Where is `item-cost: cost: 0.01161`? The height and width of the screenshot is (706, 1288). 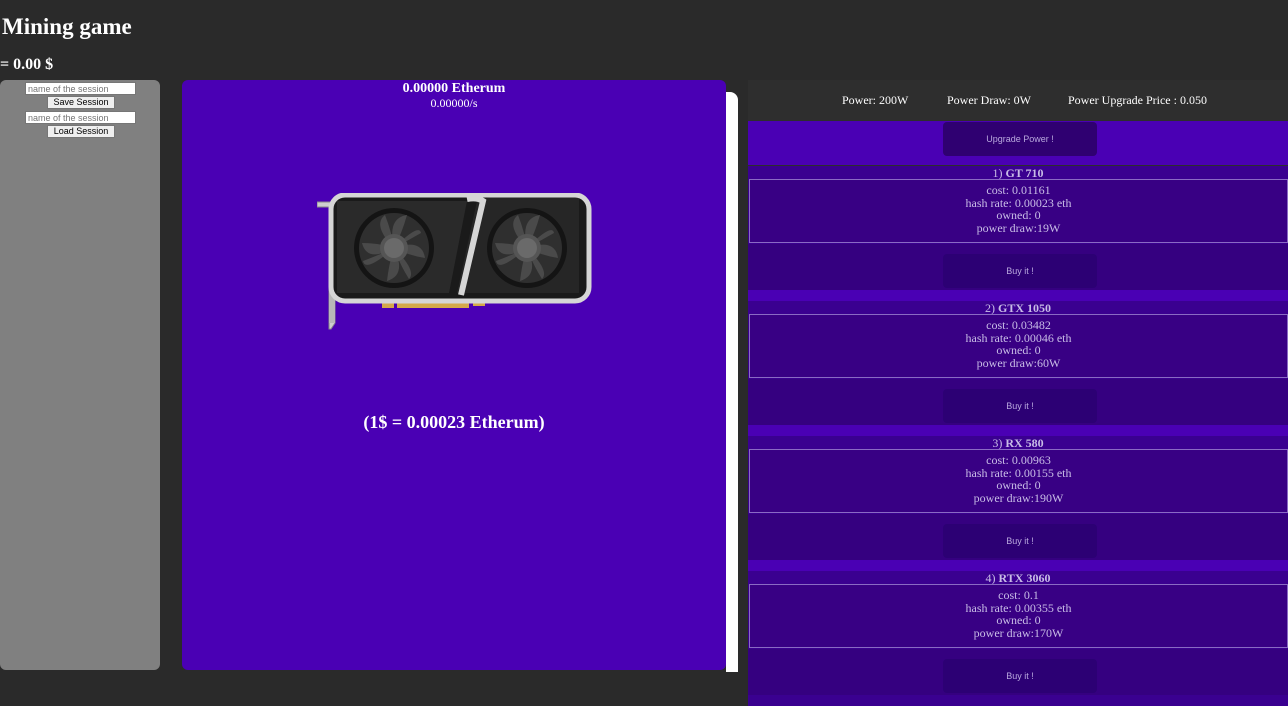 item-cost: cost: 0.01161 is located at coordinates (1018, 190).